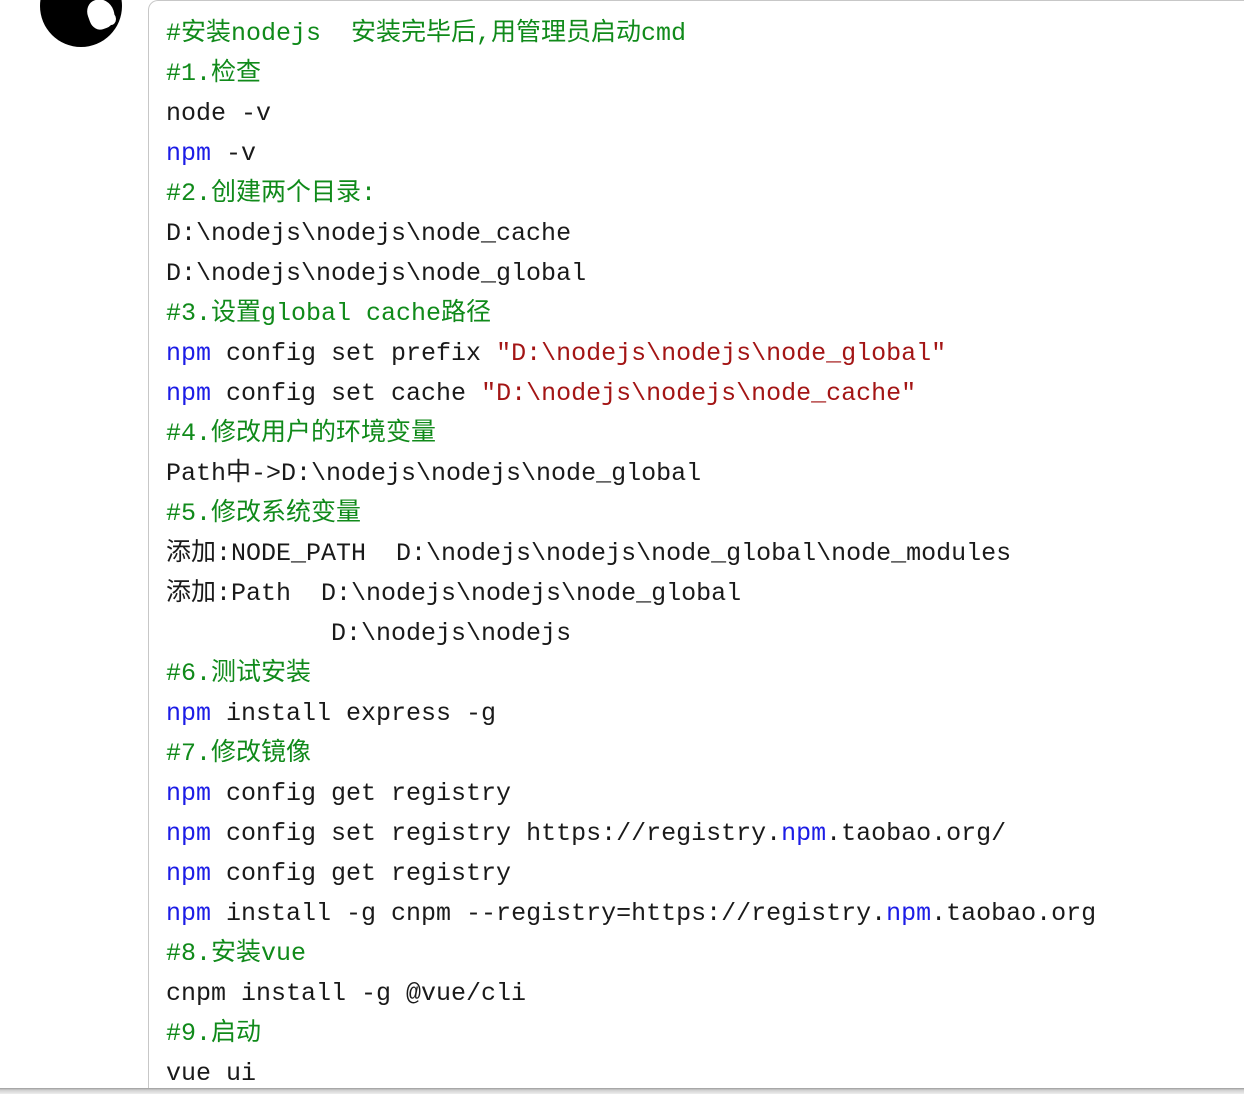 The height and width of the screenshot is (1094, 1244). Describe the element at coordinates (1014, 913) in the screenshot. I see `code-token-plain: .taobao.org` at that location.